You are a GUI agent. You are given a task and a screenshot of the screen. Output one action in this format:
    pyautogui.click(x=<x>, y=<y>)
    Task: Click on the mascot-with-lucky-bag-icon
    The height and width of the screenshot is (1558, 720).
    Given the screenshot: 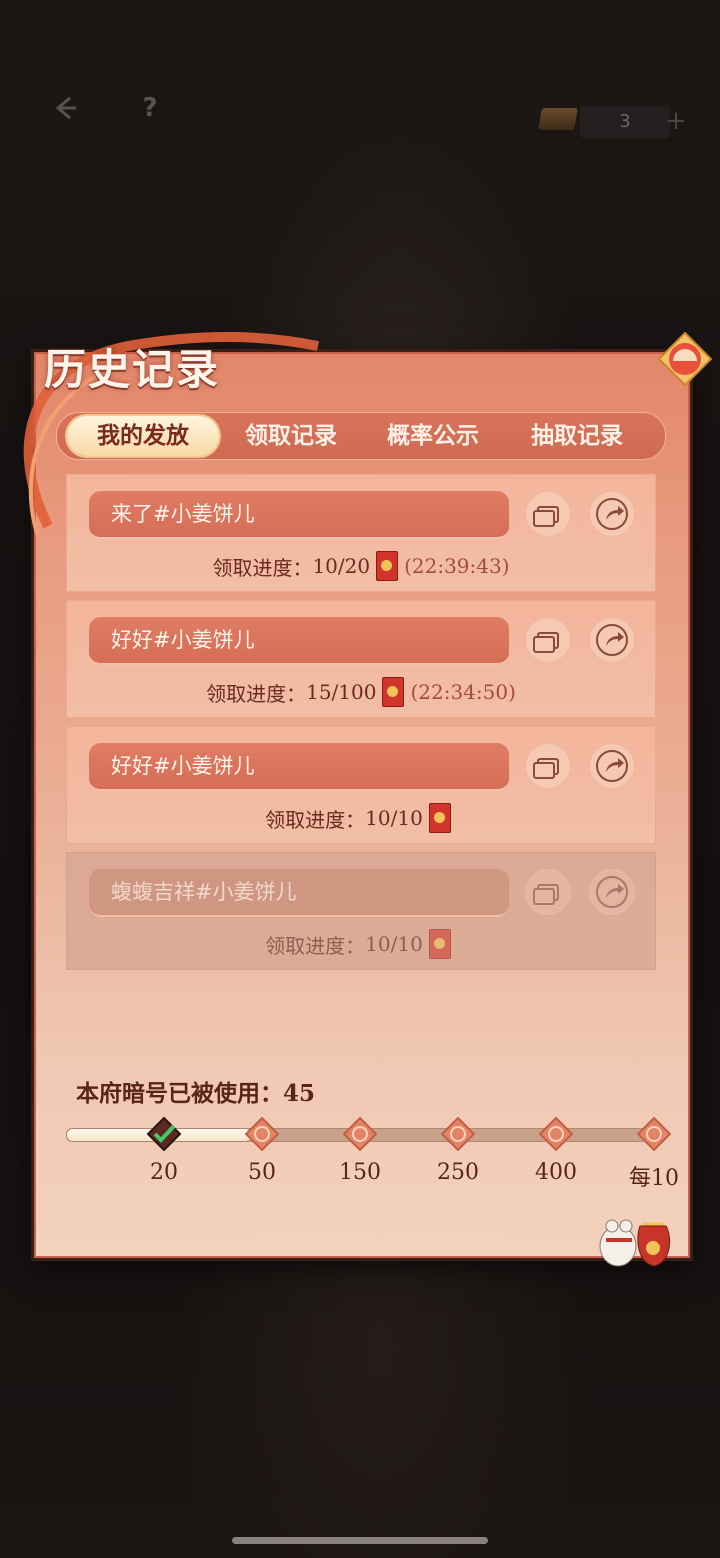 What is the action you would take?
    pyautogui.click(x=635, y=1243)
    